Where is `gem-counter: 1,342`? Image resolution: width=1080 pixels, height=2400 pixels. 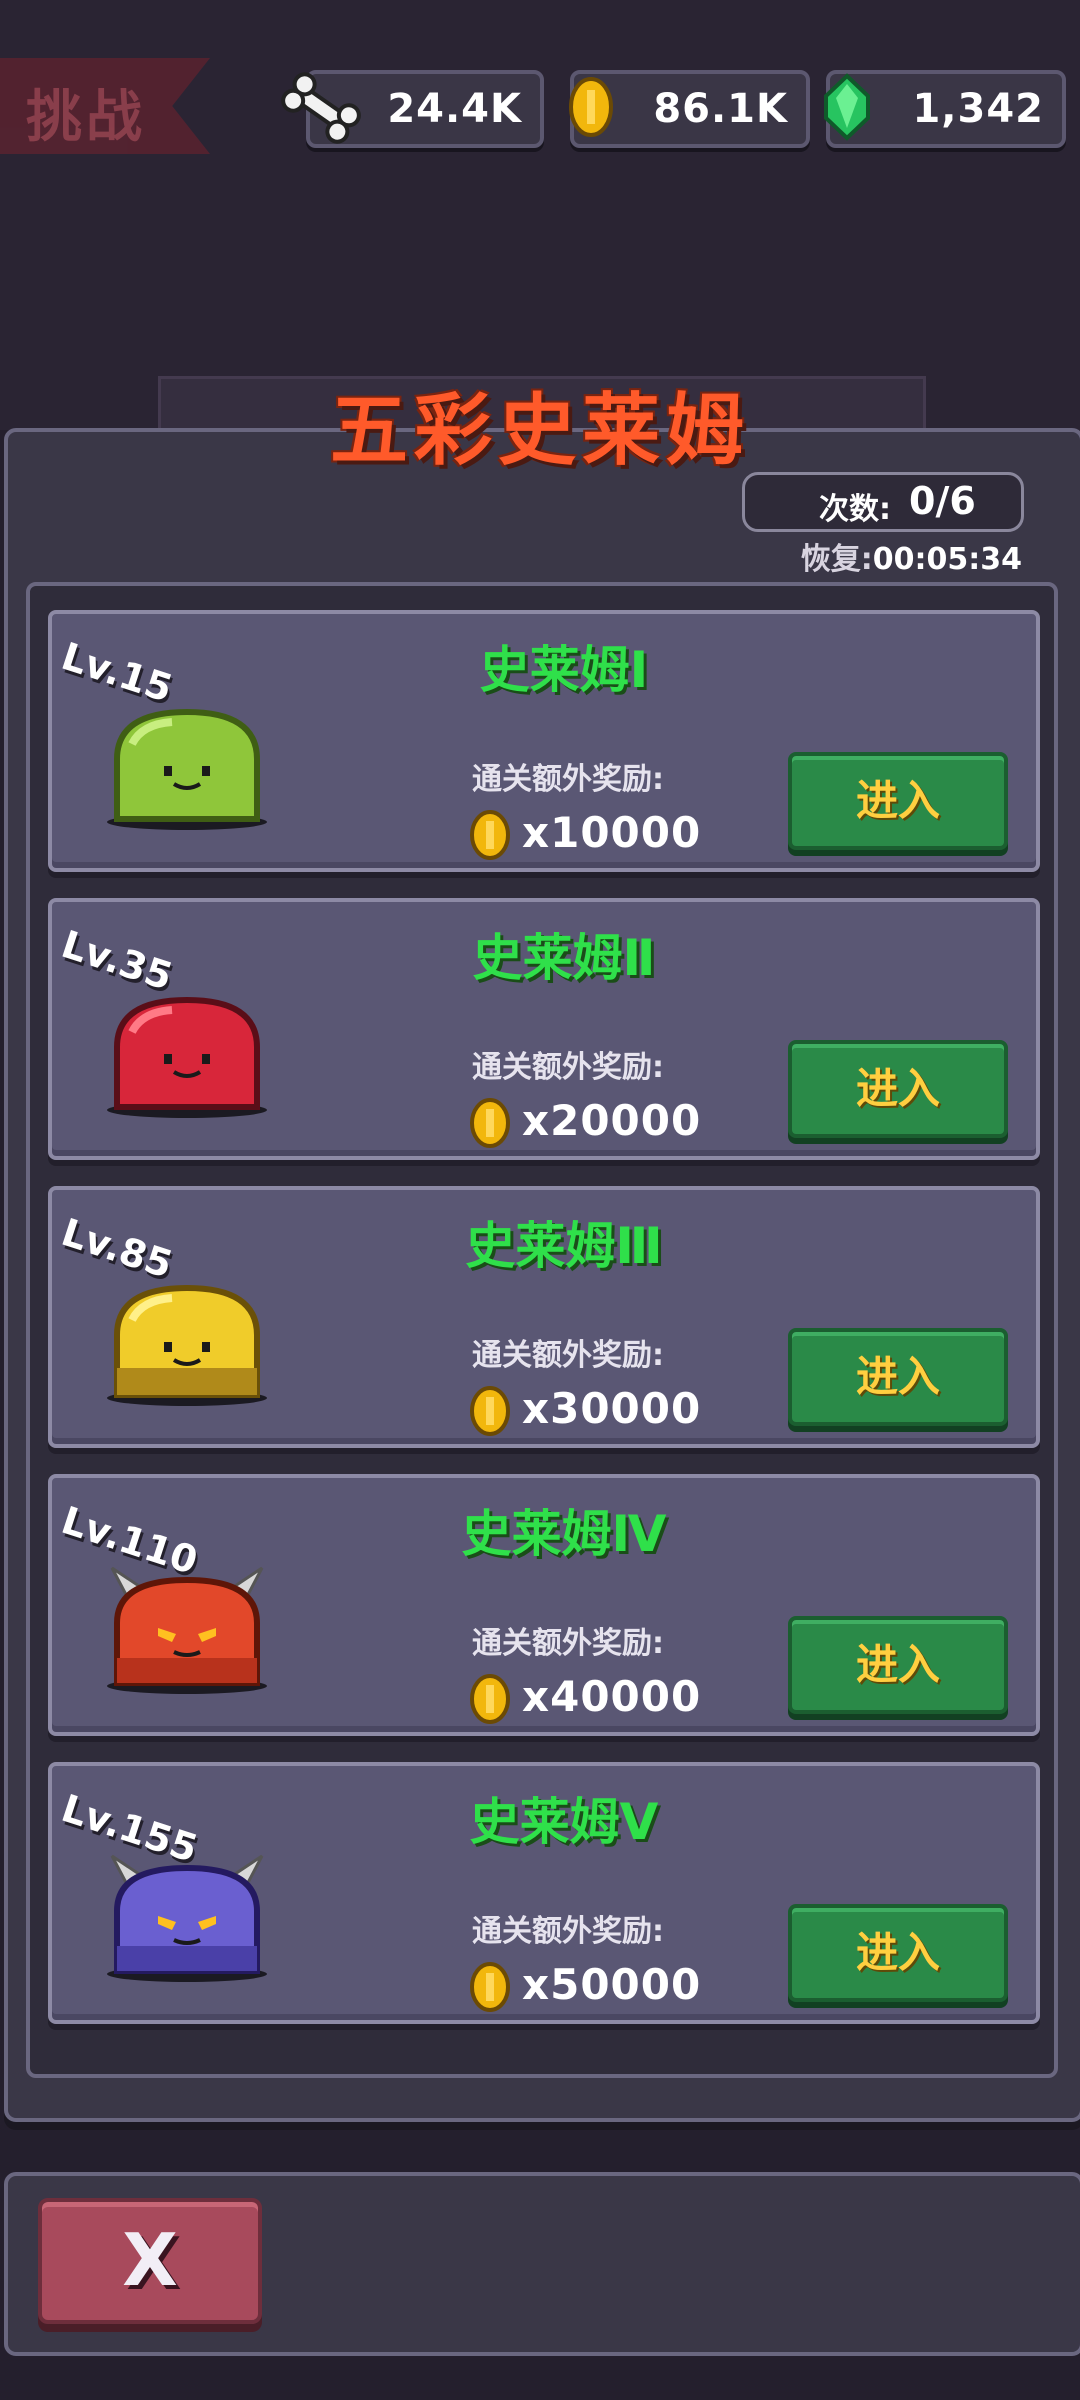 gem-counter: 1,342 is located at coordinates (945, 109).